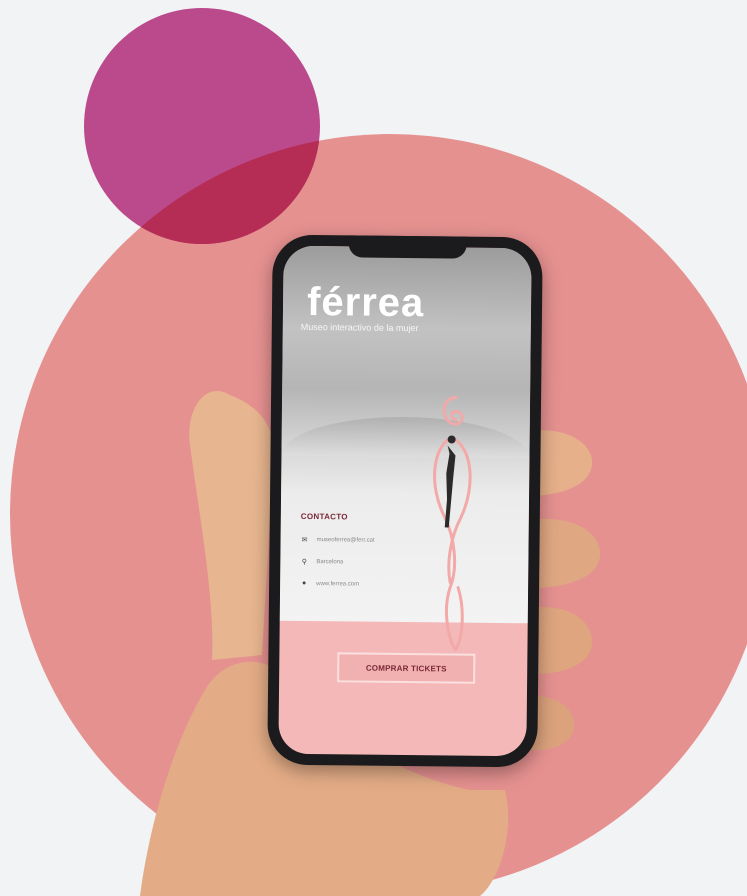 Image resolution: width=747 pixels, height=896 pixels. I want to click on contact-title: CONTACTO, so click(324, 516).